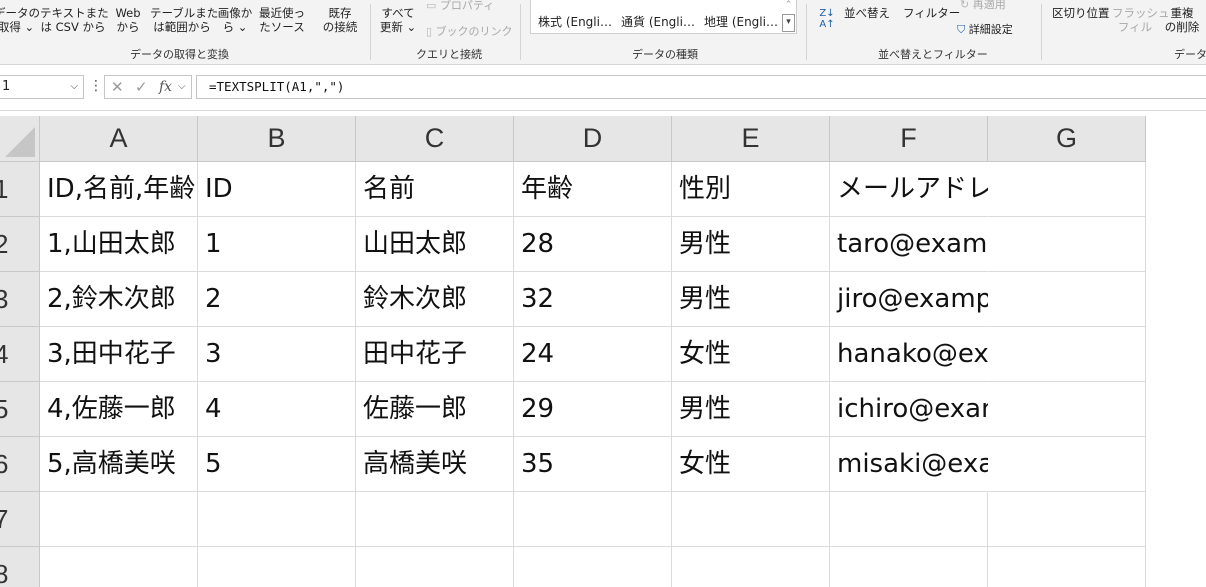  Describe the element at coordinates (1081, 13) in the screenshot. I see `text-to-columns-button: 区切り位置` at that location.